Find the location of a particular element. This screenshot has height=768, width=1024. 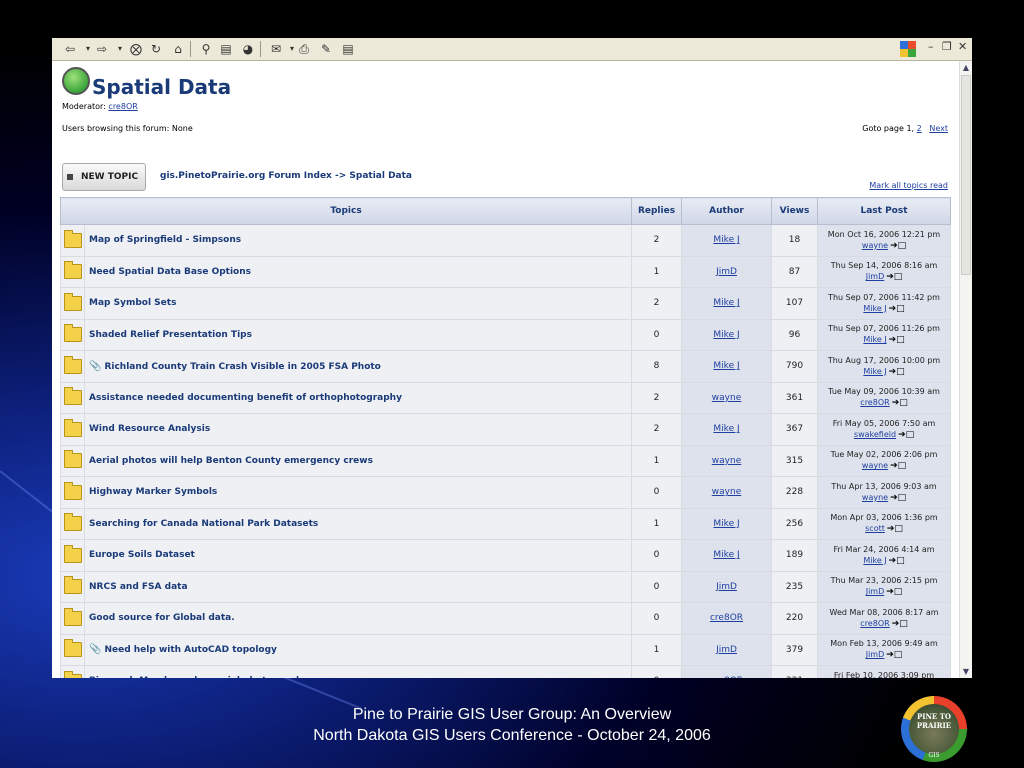

last-post-user-link: scott is located at coordinates (875, 528).